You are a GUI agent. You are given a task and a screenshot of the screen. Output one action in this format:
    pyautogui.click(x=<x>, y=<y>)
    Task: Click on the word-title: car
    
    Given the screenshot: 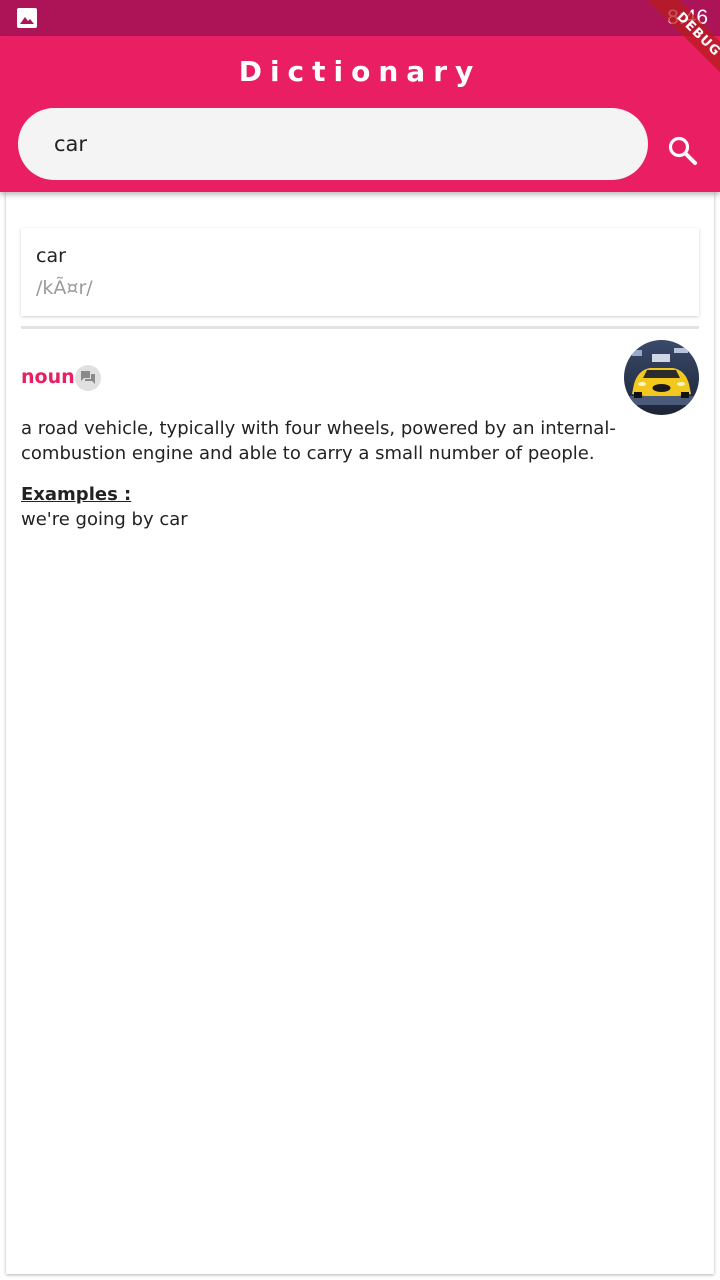 What is the action you would take?
    pyautogui.click(x=51, y=256)
    